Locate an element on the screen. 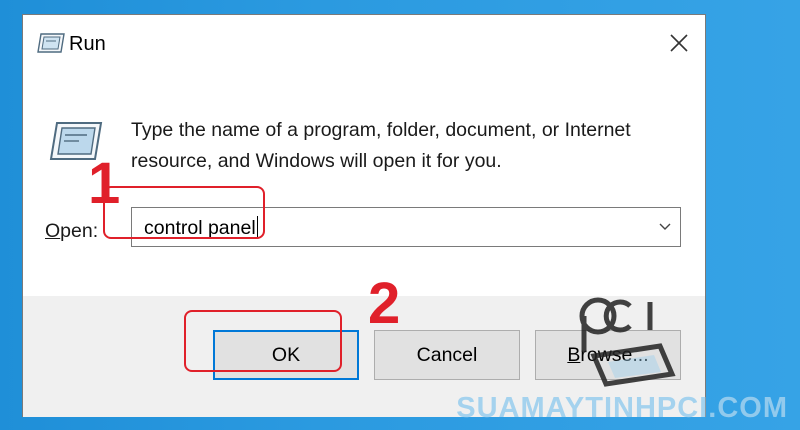 This screenshot has height=430, width=800. title-bar: Run is located at coordinates (364, 41).